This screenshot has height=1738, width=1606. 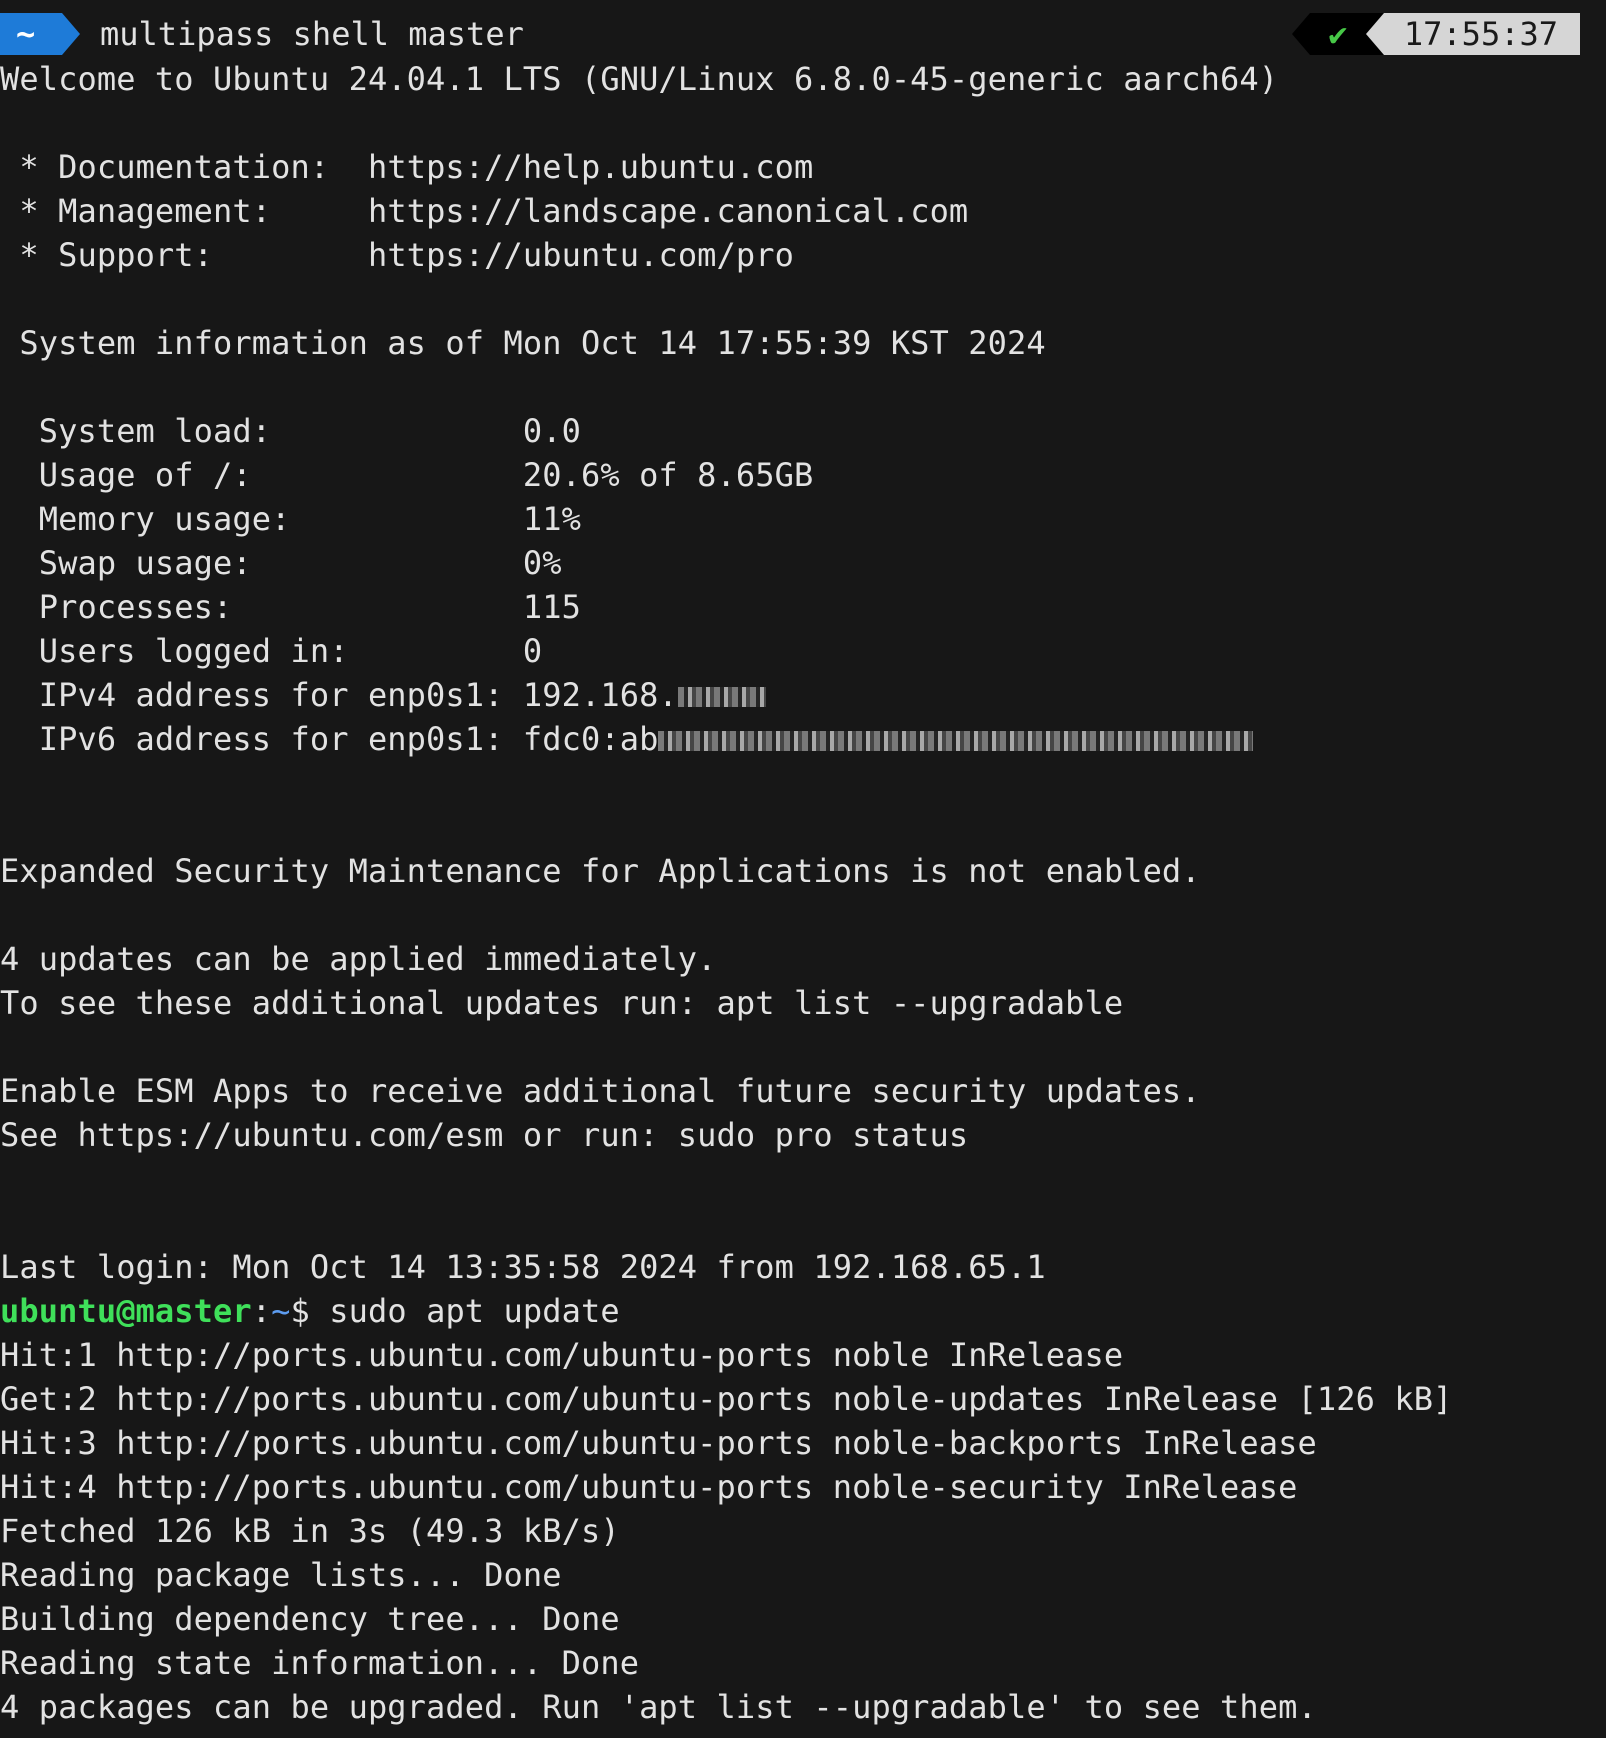 What do you see at coordinates (310, 1311) in the screenshot?
I see `shell-prompt-line: ubuntu@master:~$ sudo apt update` at bounding box center [310, 1311].